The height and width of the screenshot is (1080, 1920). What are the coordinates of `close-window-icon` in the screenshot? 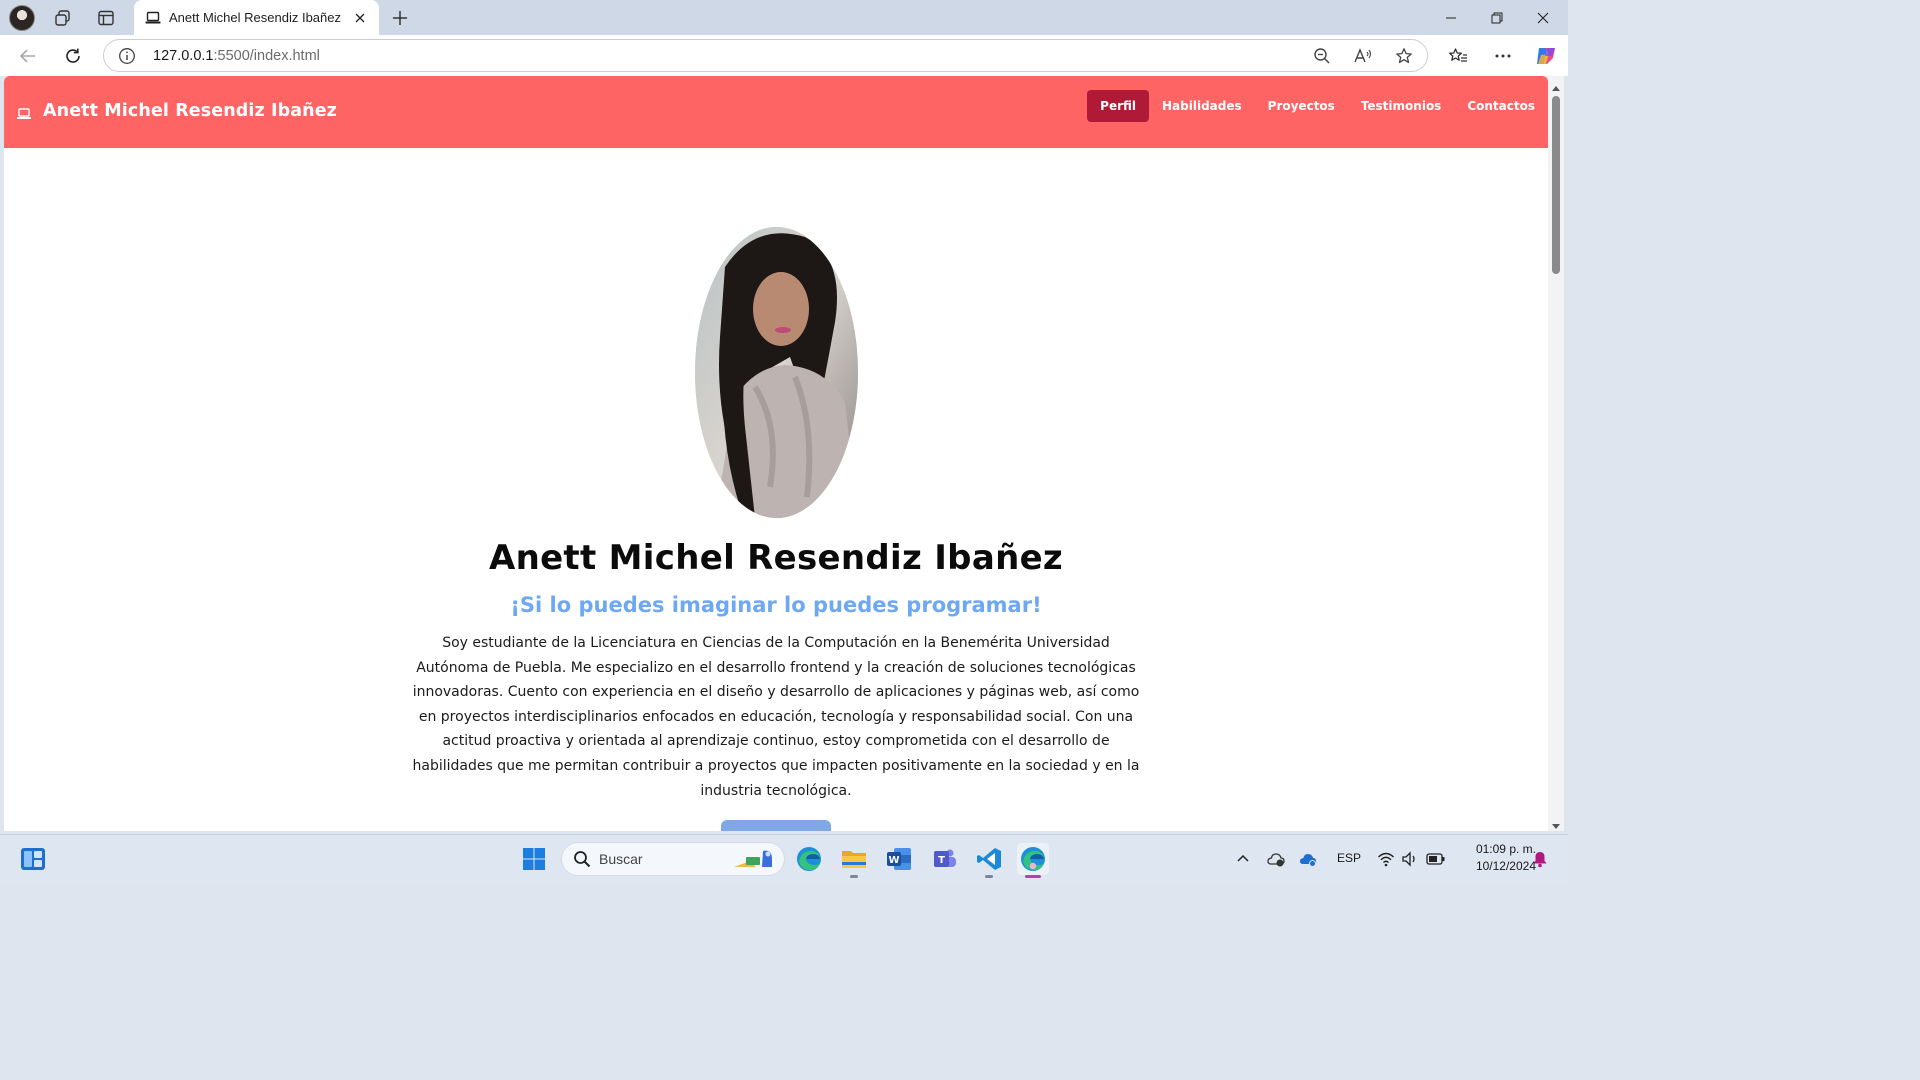 It's located at (1543, 17).